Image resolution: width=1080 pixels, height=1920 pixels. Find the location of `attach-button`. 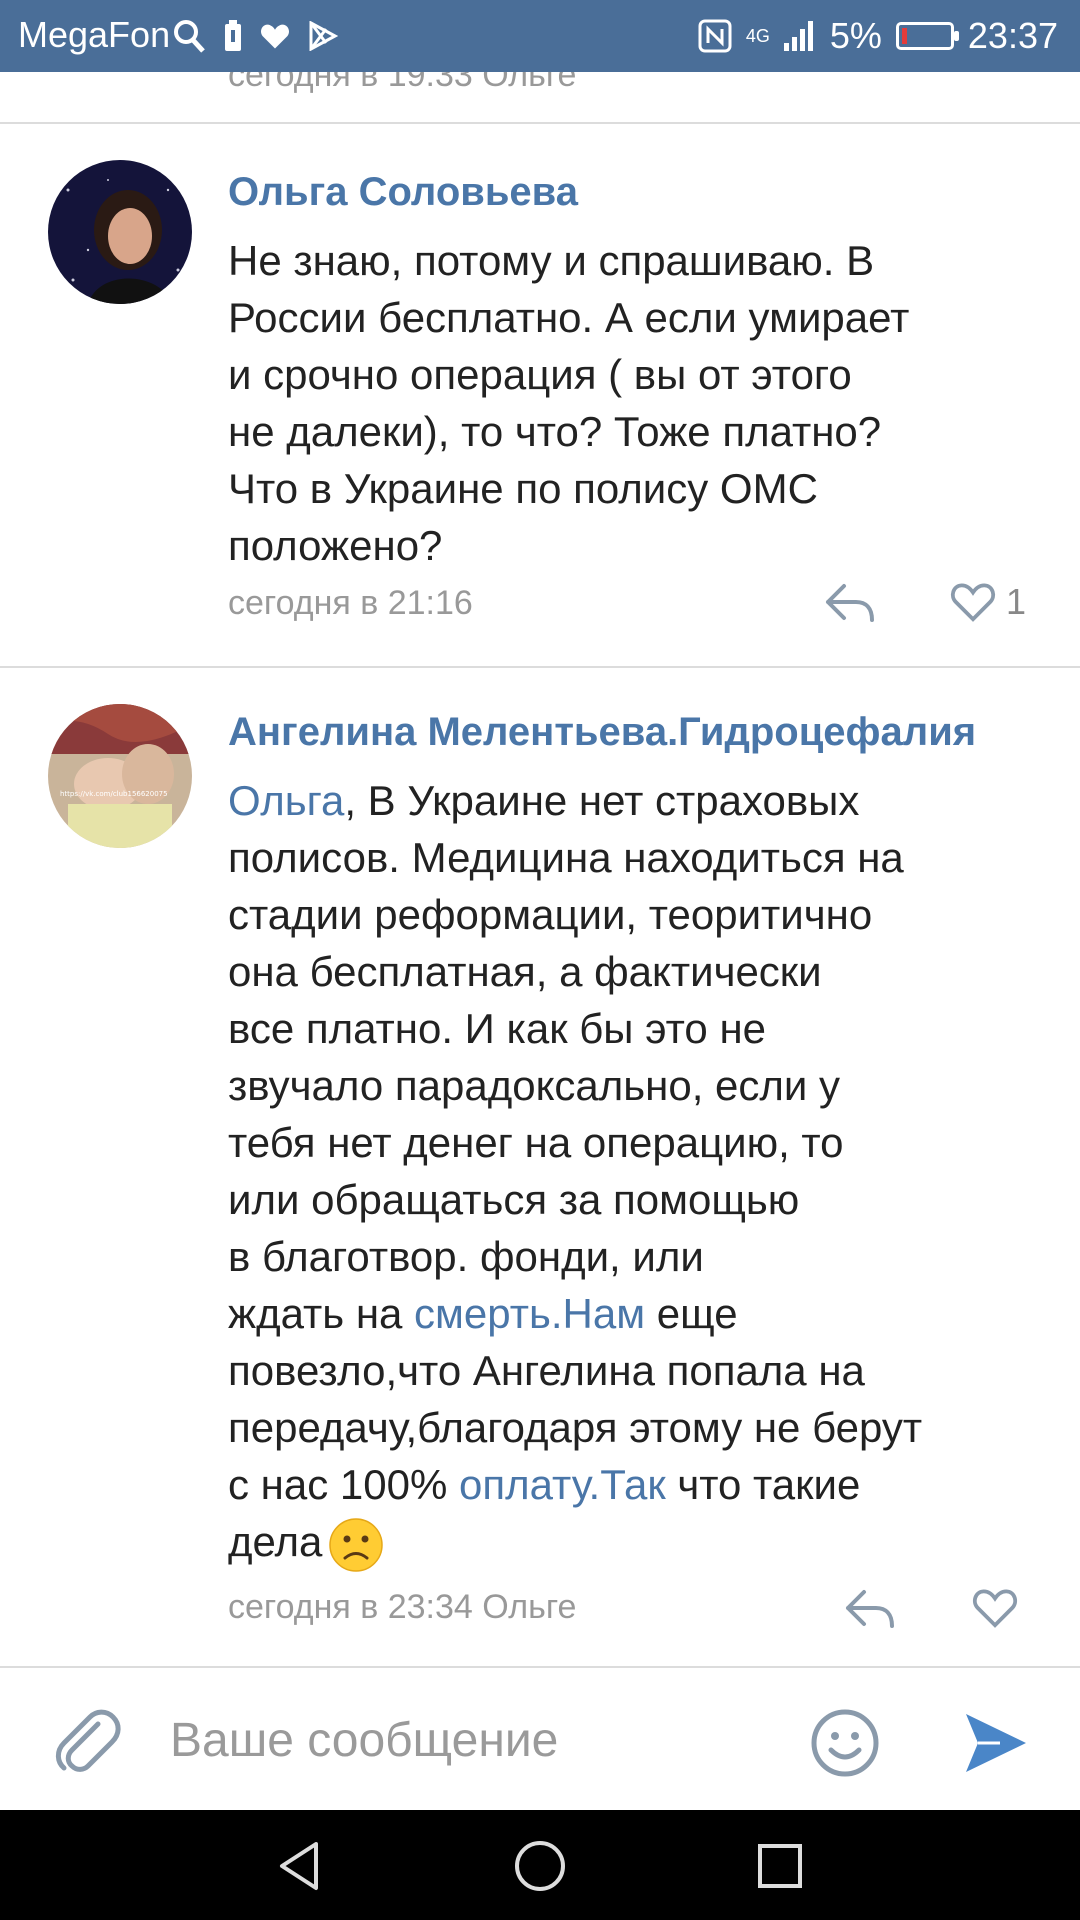

attach-button is located at coordinates (86, 1740).